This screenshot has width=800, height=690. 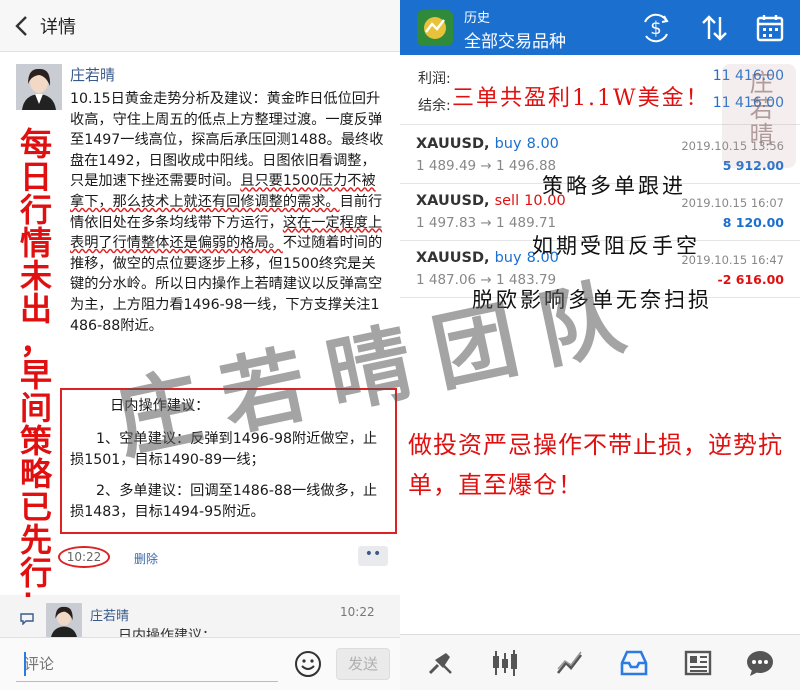 I want to click on vertical-caption: 每日行情未出，早间策略已先行！, so click(x=36, y=375).